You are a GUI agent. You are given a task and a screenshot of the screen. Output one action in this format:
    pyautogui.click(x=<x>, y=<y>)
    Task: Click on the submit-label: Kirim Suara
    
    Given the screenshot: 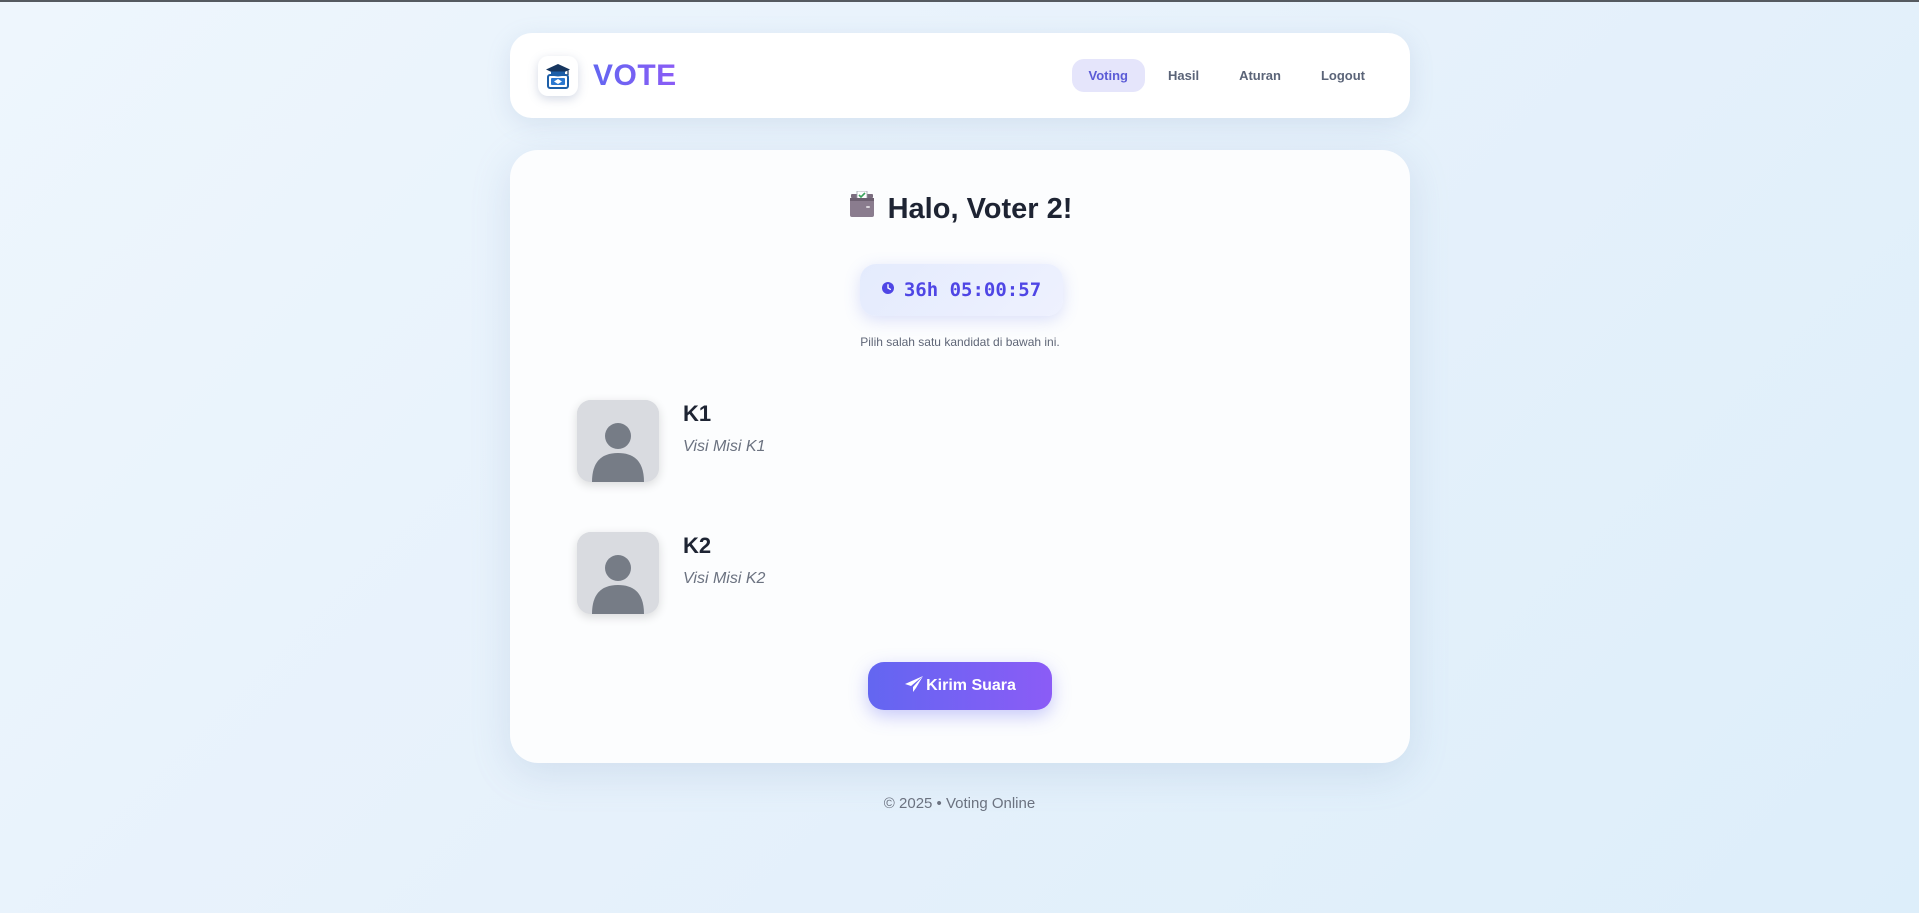 What is the action you would take?
    pyautogui.click(x=971, y=685)
    